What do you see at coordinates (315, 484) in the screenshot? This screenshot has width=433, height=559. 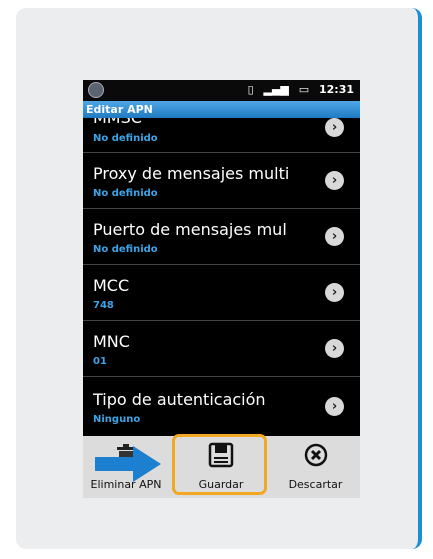 I see `discard-label: Descartar` at bounding box center [315, 484].